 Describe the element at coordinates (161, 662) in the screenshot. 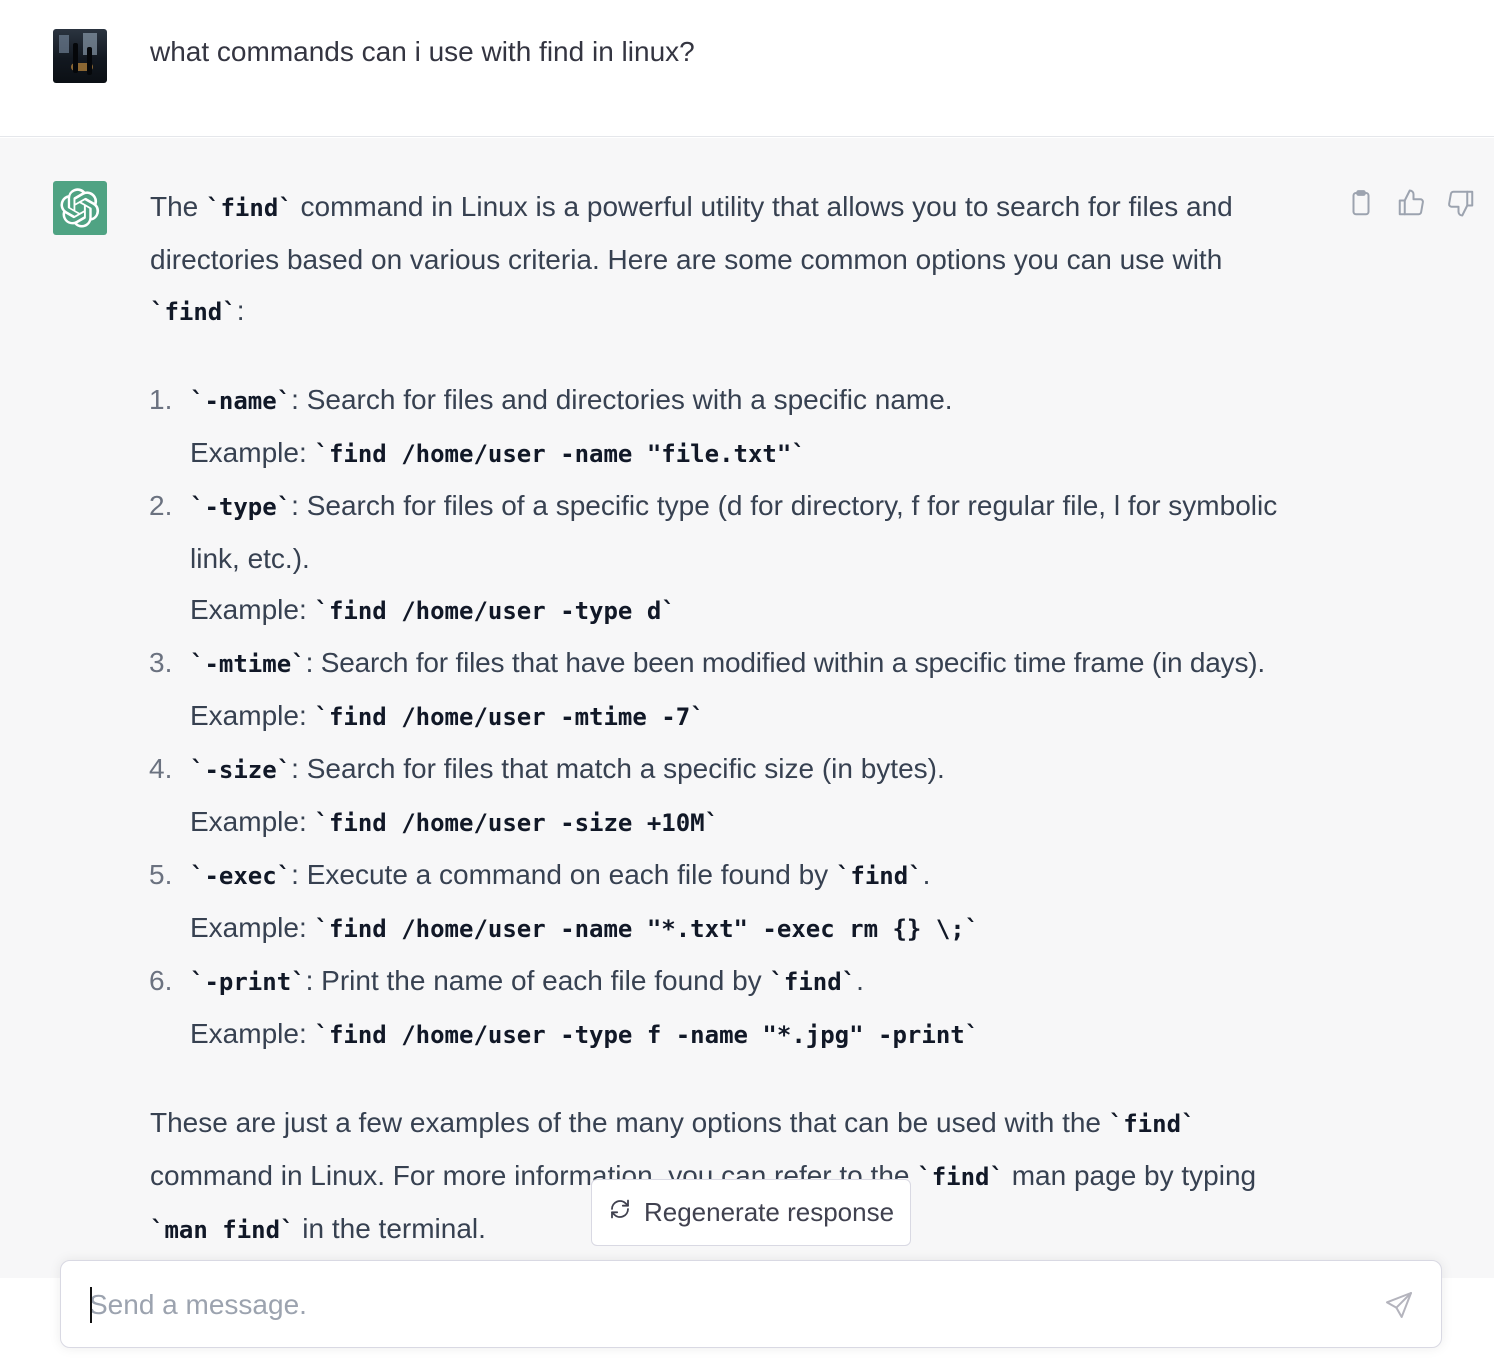

I see `list-number: 3.` at that location.